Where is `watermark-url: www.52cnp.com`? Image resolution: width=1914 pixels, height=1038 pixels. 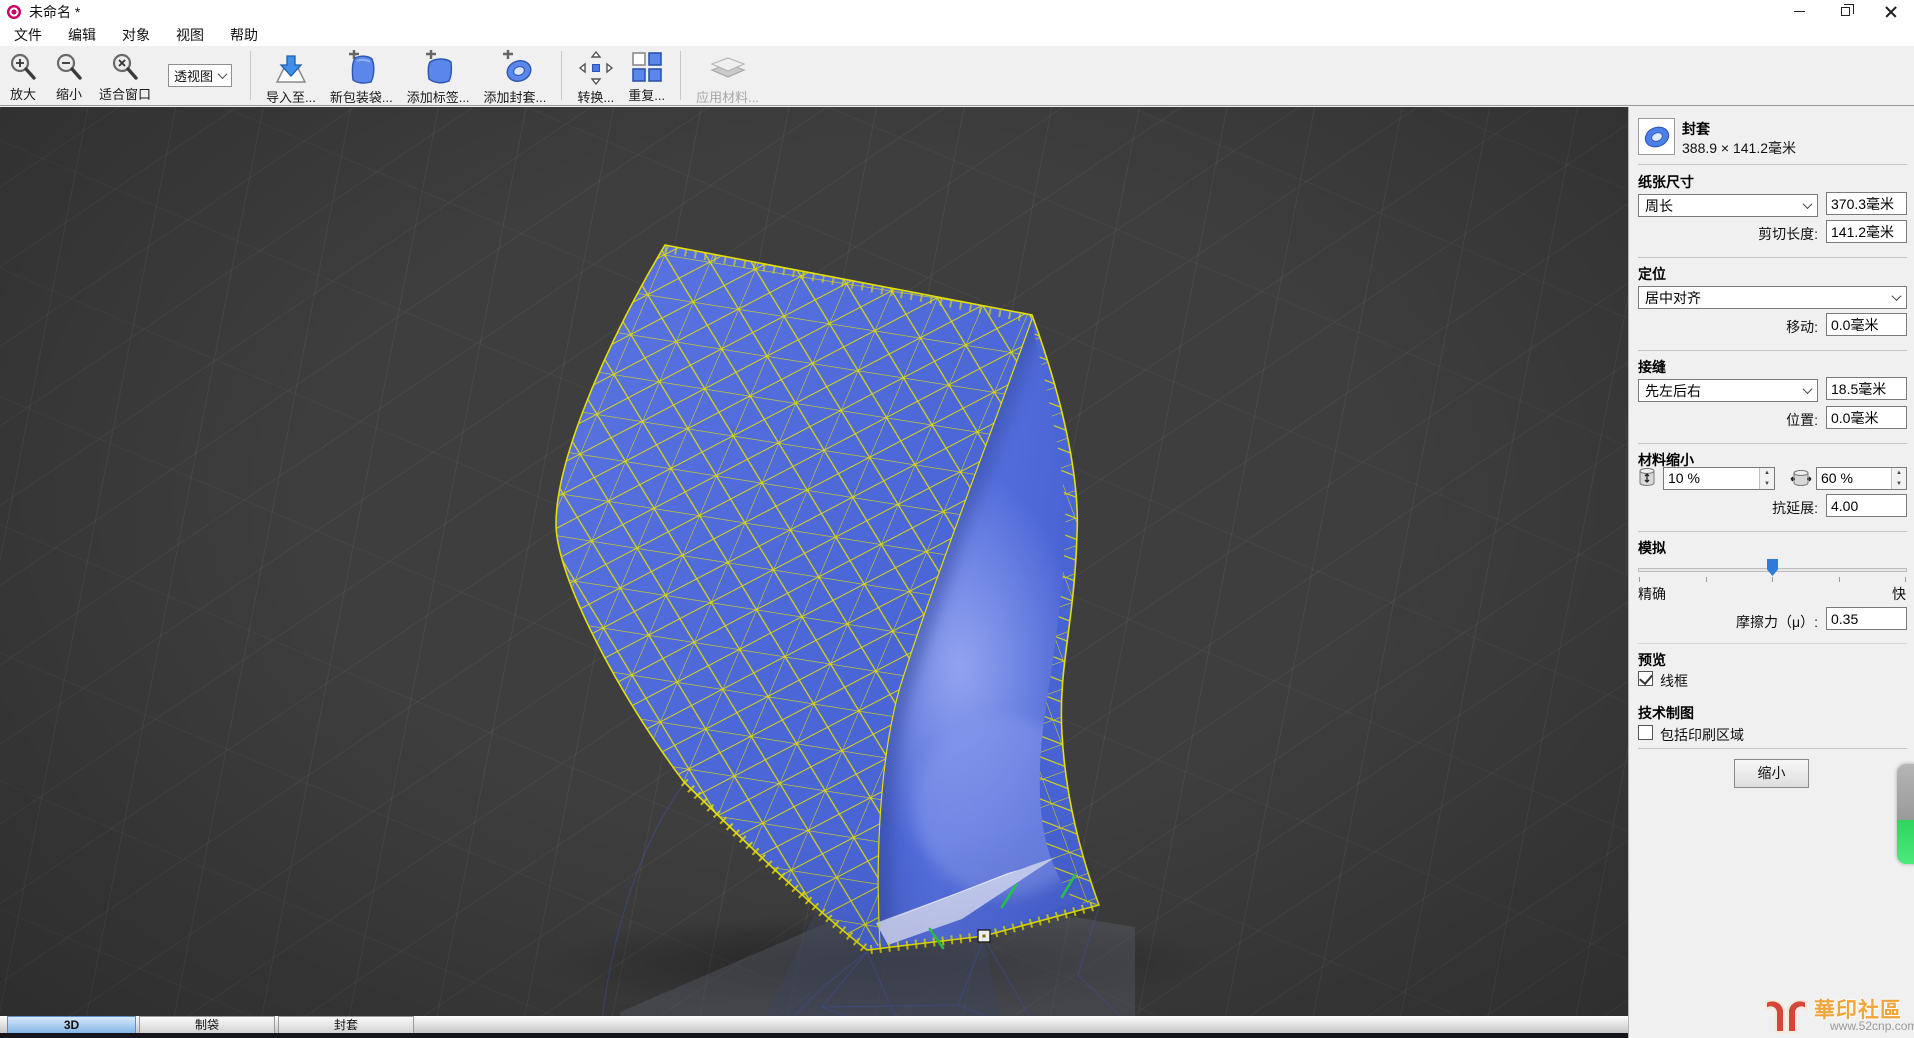
watermark-url: www.52cnp.com is located at coordinates (1872, 1026).